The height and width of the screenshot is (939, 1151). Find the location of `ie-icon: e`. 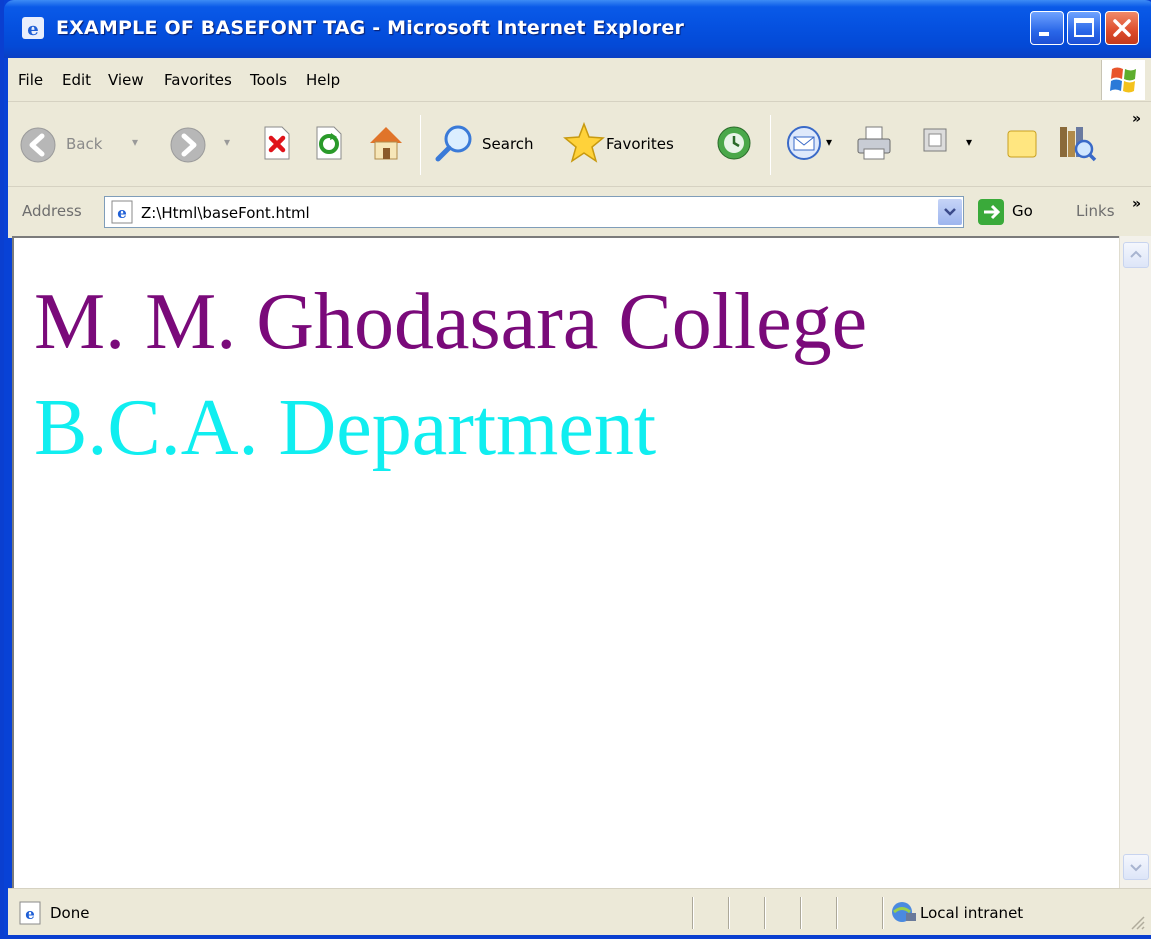

ie-icon: e is located at coordinates (33, 28).